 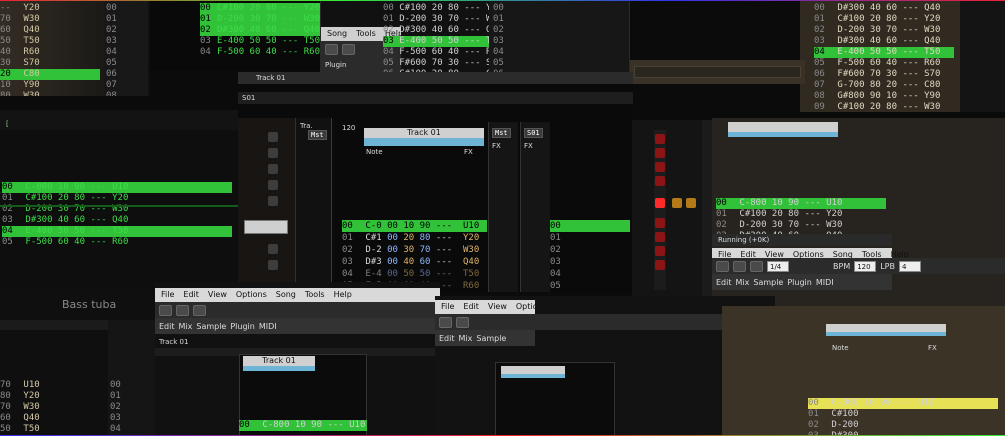 What do you see at coordinates (422, 250) in the screenshot?
I see `panning-cell: 70` at bounding box center [422, 250].